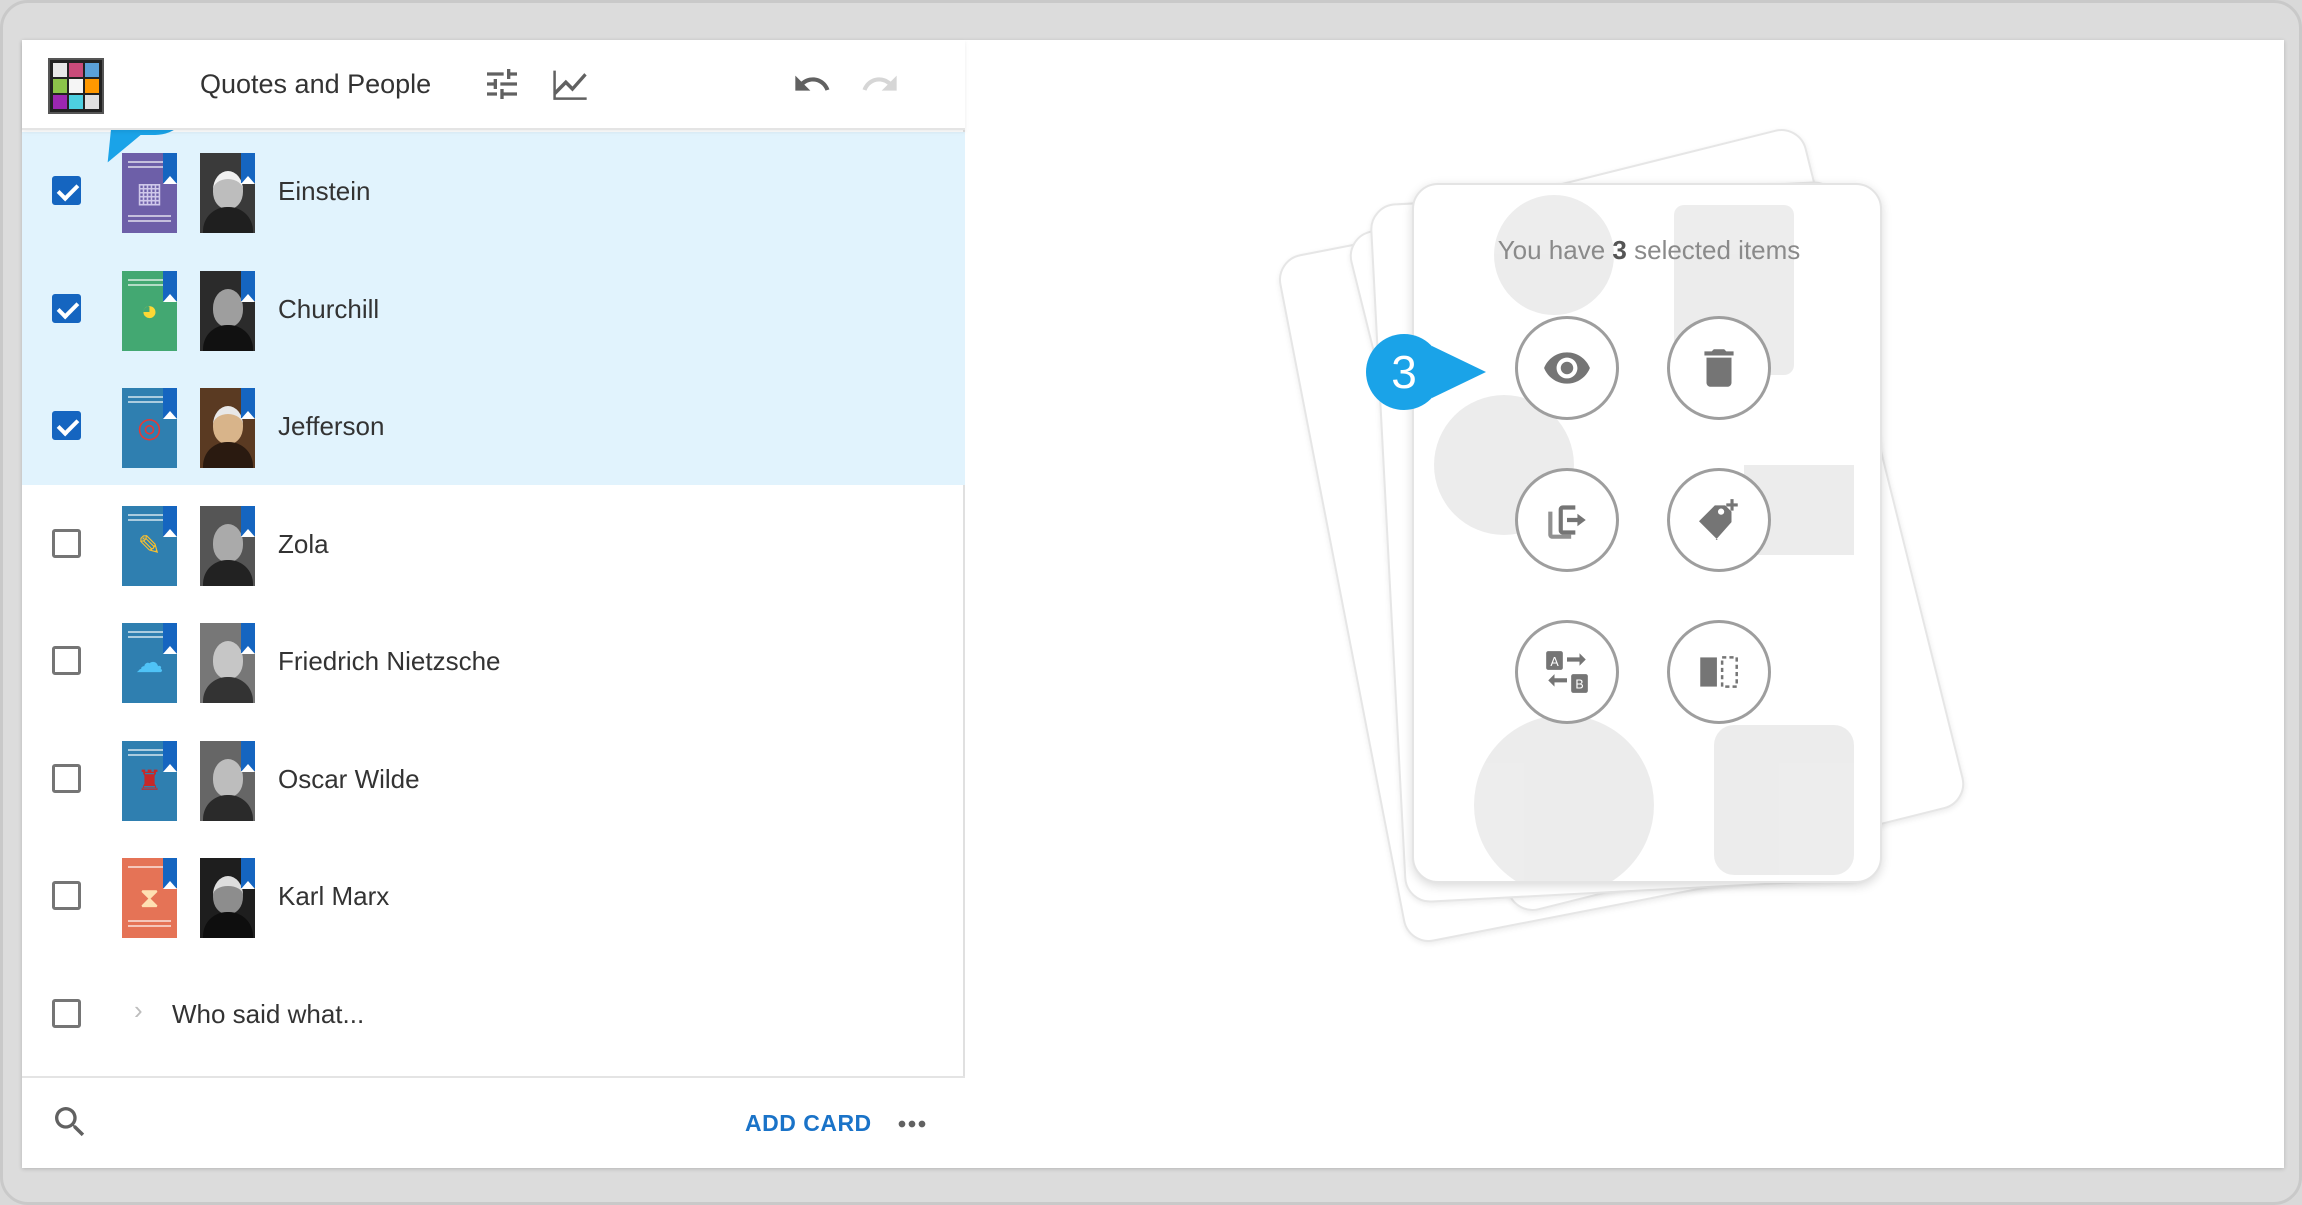 This screenshot has width=2302, height=1205. I want to click on list-item: ⧗ Karl Marx, so click(493, 896).